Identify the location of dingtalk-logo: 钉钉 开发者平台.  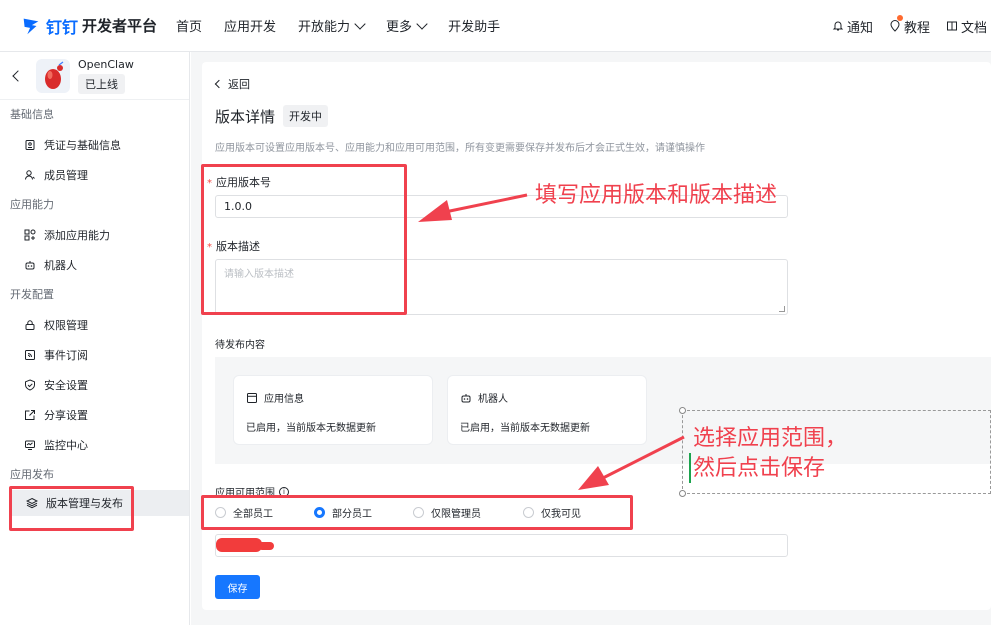
(90, 26).